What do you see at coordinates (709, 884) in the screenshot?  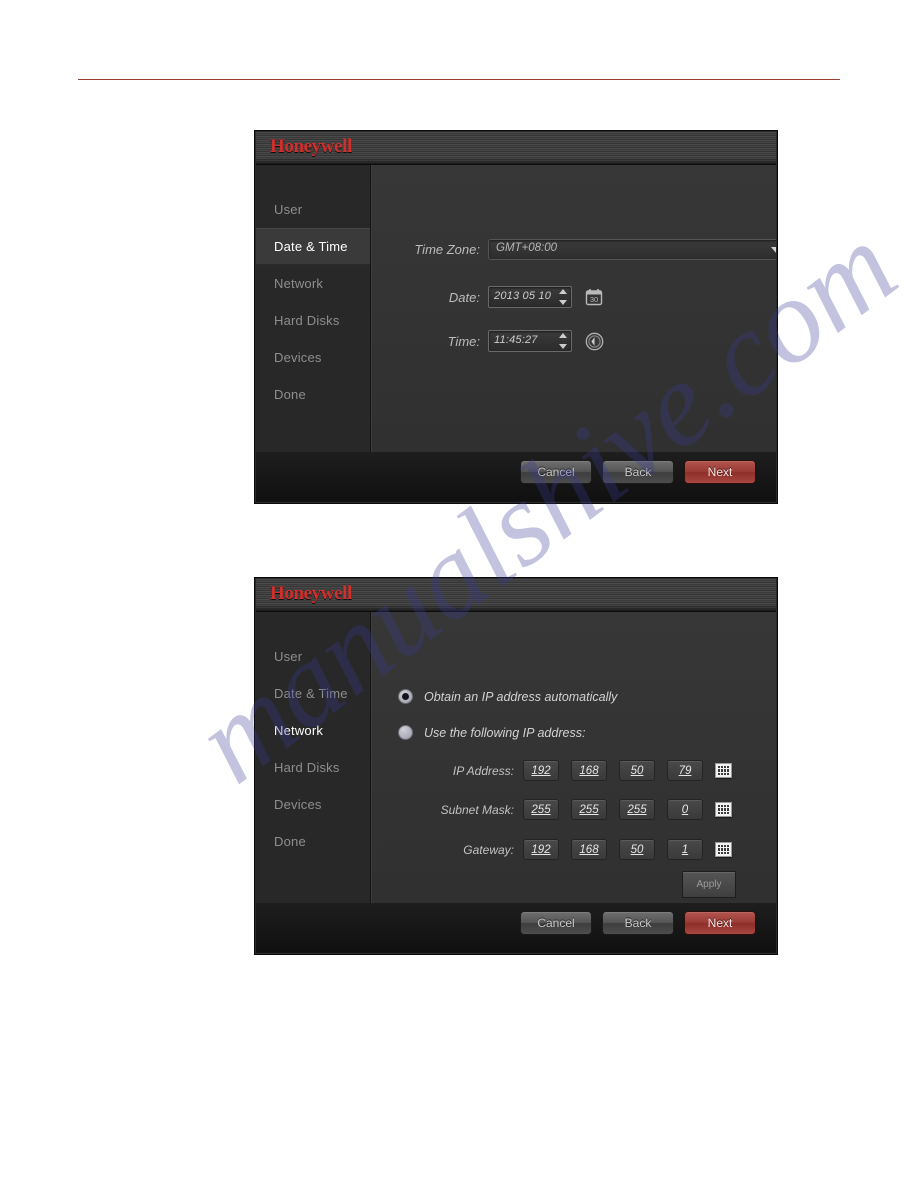 I see `apply-button: Apply` at bounding box center [709, 884].